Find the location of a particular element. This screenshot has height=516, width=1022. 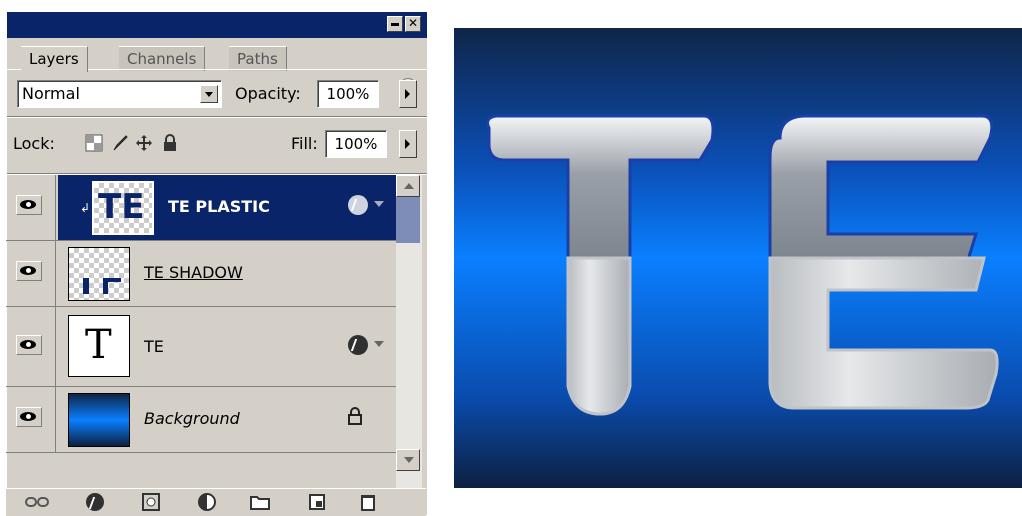

layer-body: ↲ TE TE PLASTIC is located at coordinates (227, 207).